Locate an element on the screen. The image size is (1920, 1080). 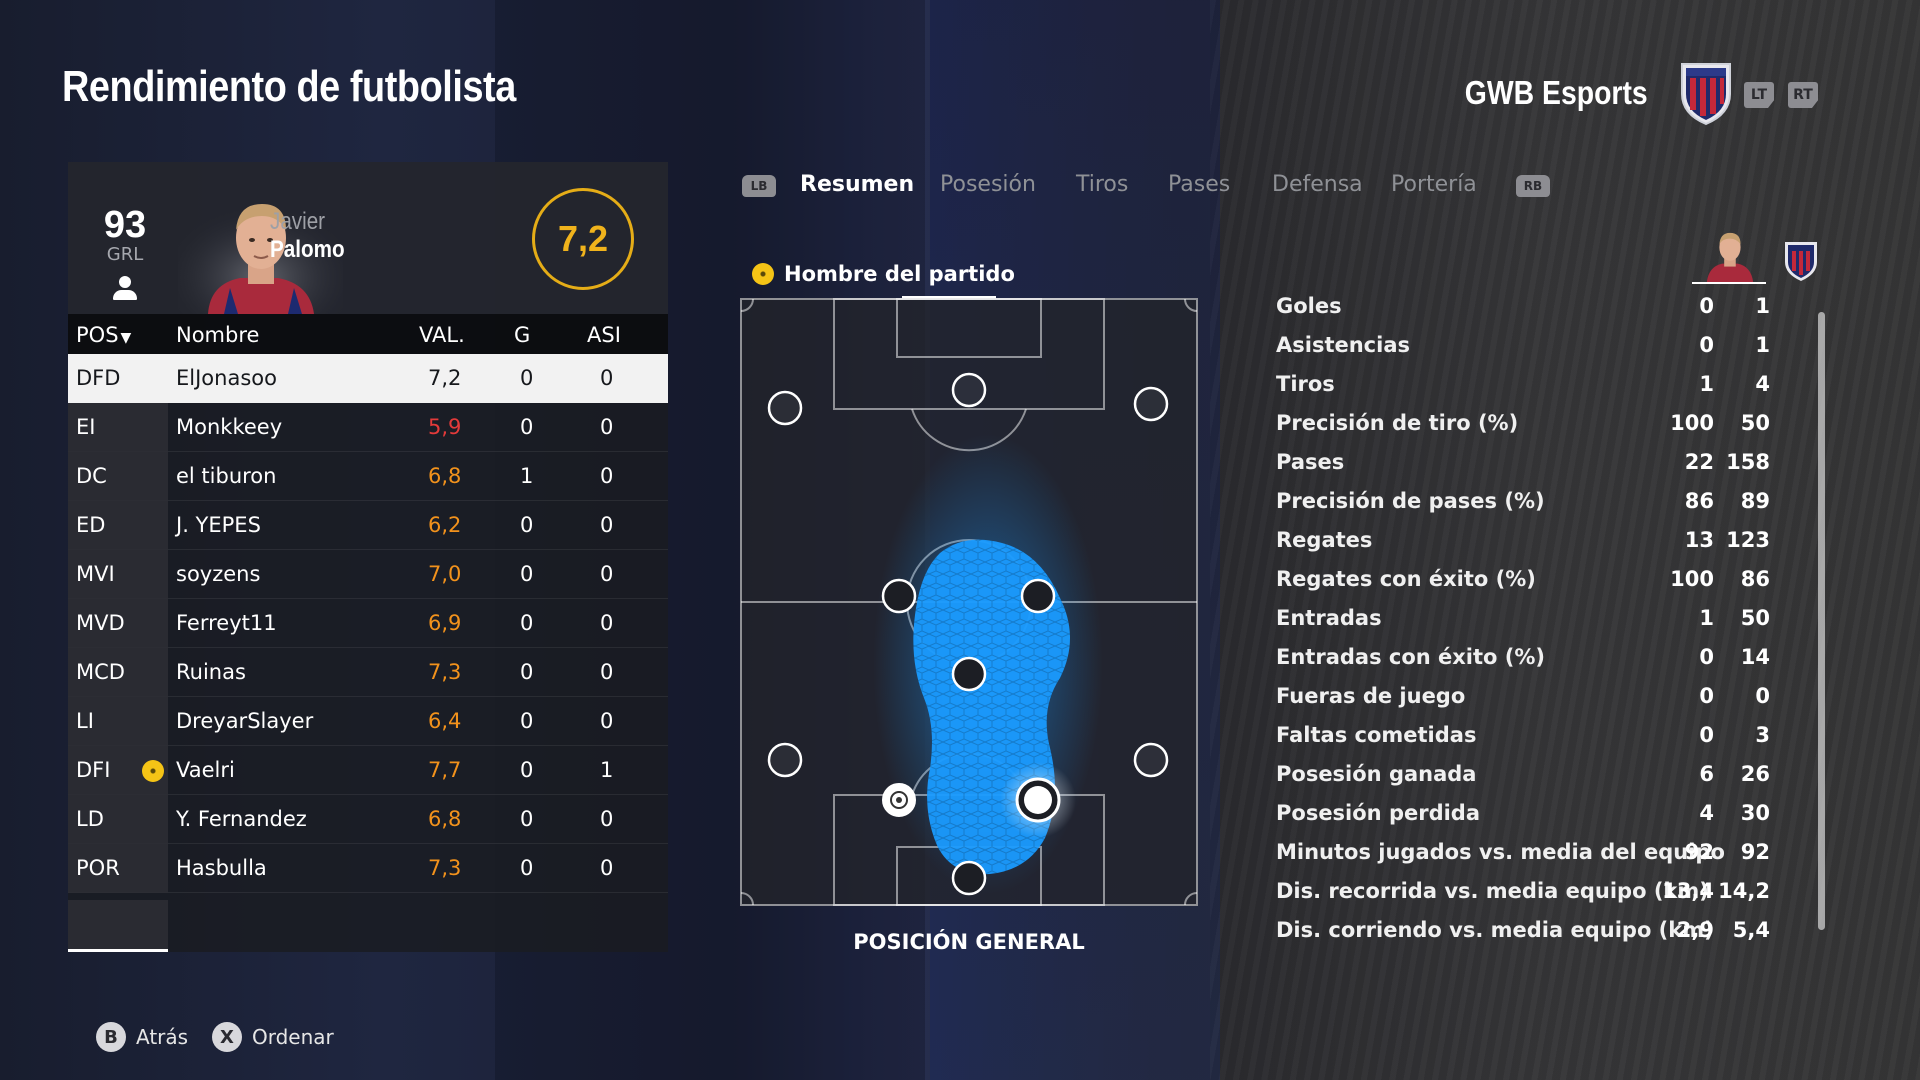
stat-label: Fueras de juego is located at coordinates (1371, 696).